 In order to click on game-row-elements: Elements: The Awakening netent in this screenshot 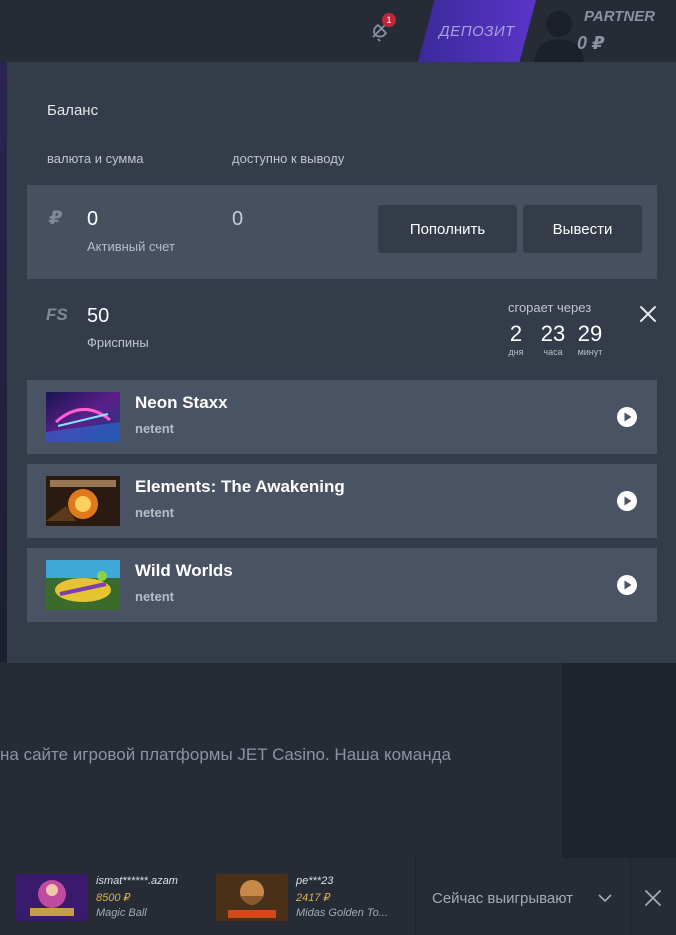, I will do `click(342, 501)`.